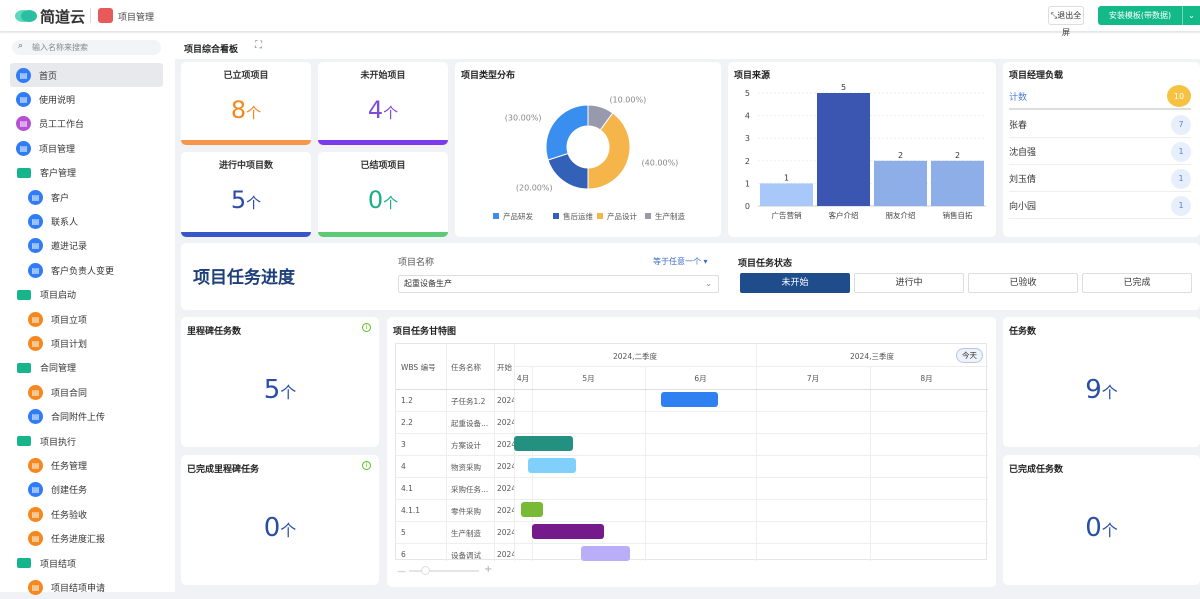 This screenshot has width=1200, height=599. What do you see at coordinates (24, 563) in the screenshot?
I see `folder-icon` at bounding box center [24, 563].